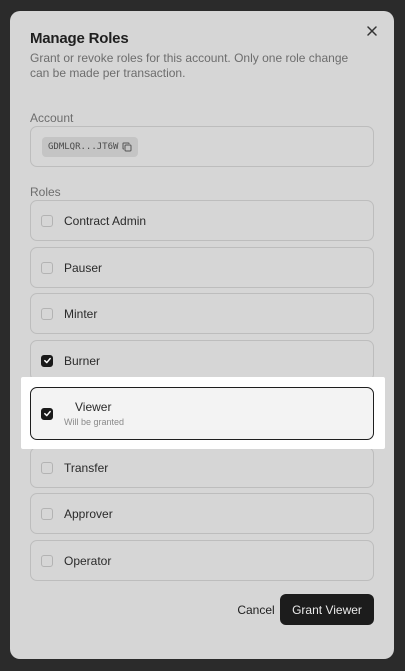 The height and width of the screenshot is (671, 405). What do you see at coordinates (79, 38) in the screenshot?
I see `dialog-title: Manage Roles` at bounding box center [79, 38].